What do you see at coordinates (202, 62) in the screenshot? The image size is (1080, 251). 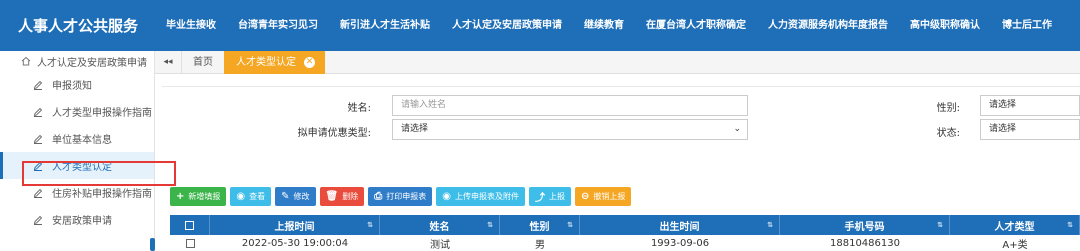 I see `tab-home: 首页` at bounding box center [202, 62].